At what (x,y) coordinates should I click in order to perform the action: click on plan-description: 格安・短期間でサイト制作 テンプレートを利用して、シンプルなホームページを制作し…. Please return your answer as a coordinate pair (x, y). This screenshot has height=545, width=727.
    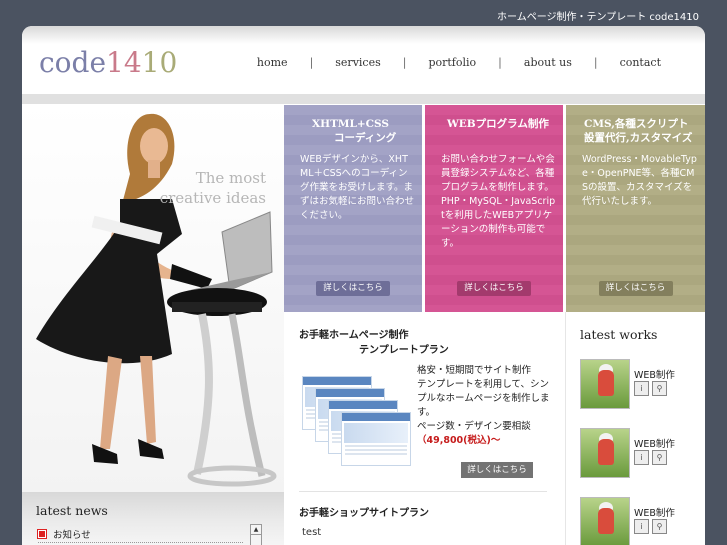
    Looking at the image, I should click on (484, 406).